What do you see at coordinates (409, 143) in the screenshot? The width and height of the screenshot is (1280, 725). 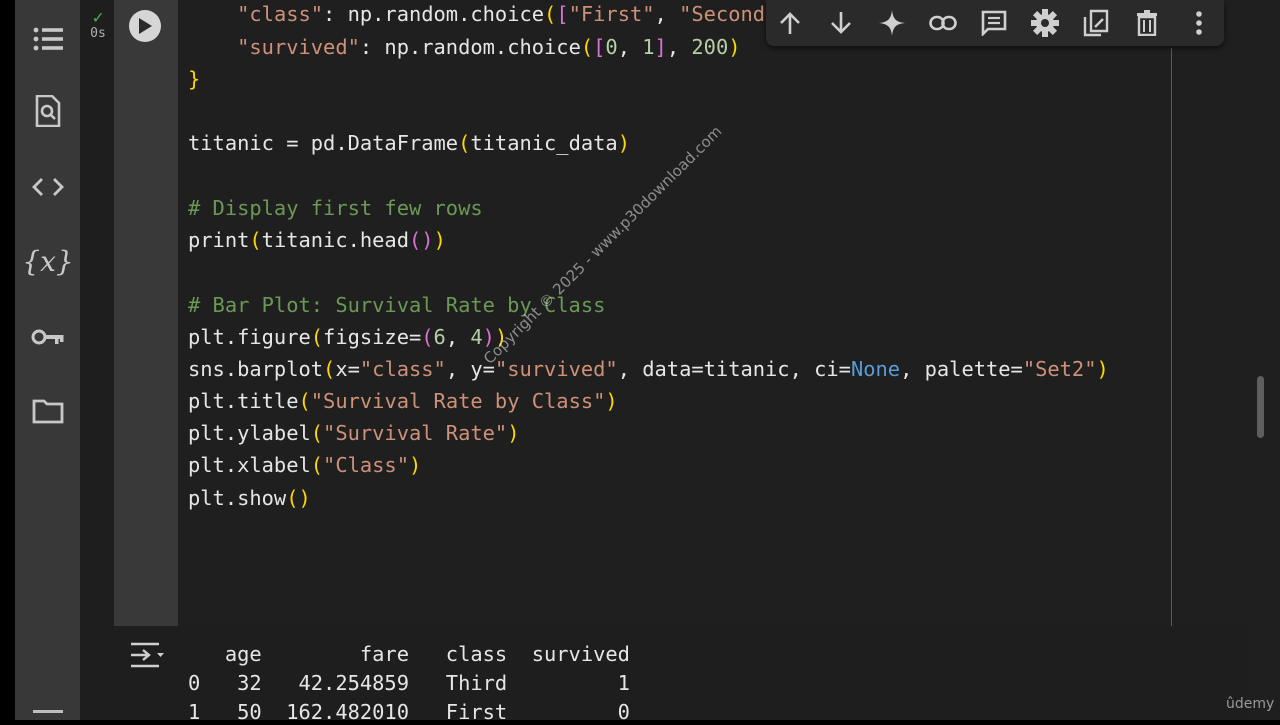 I see `code-line: titanic = pd.DataFrame(titanic_data)` at bounding box center [409, 143].